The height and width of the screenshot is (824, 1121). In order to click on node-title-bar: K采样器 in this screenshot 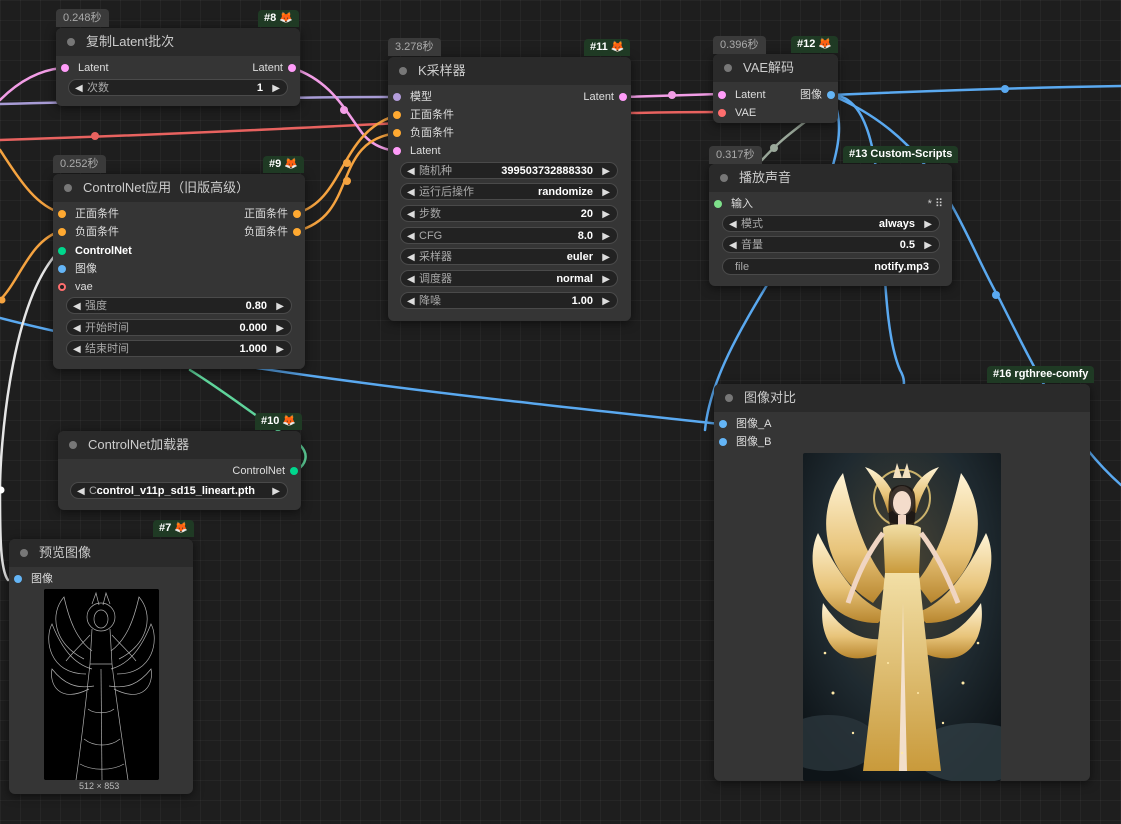, I will do `click(509, 71)`.